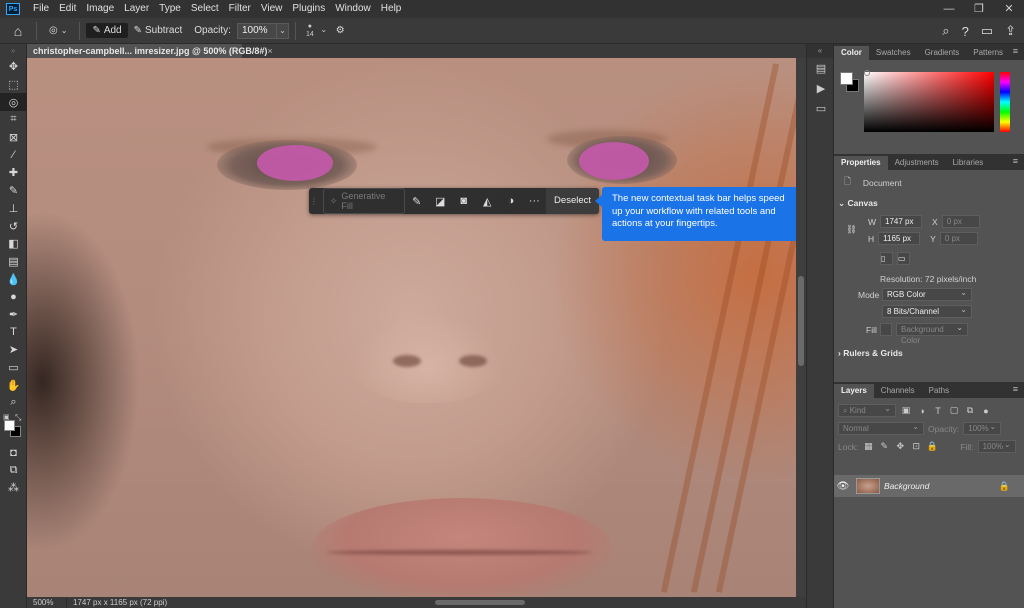 This screenshot has height=608, width=1024. What do you see at coordinates (846, 78) in the screenshot?
I see `foreground-color-chip` at bounding box center [846, 78].